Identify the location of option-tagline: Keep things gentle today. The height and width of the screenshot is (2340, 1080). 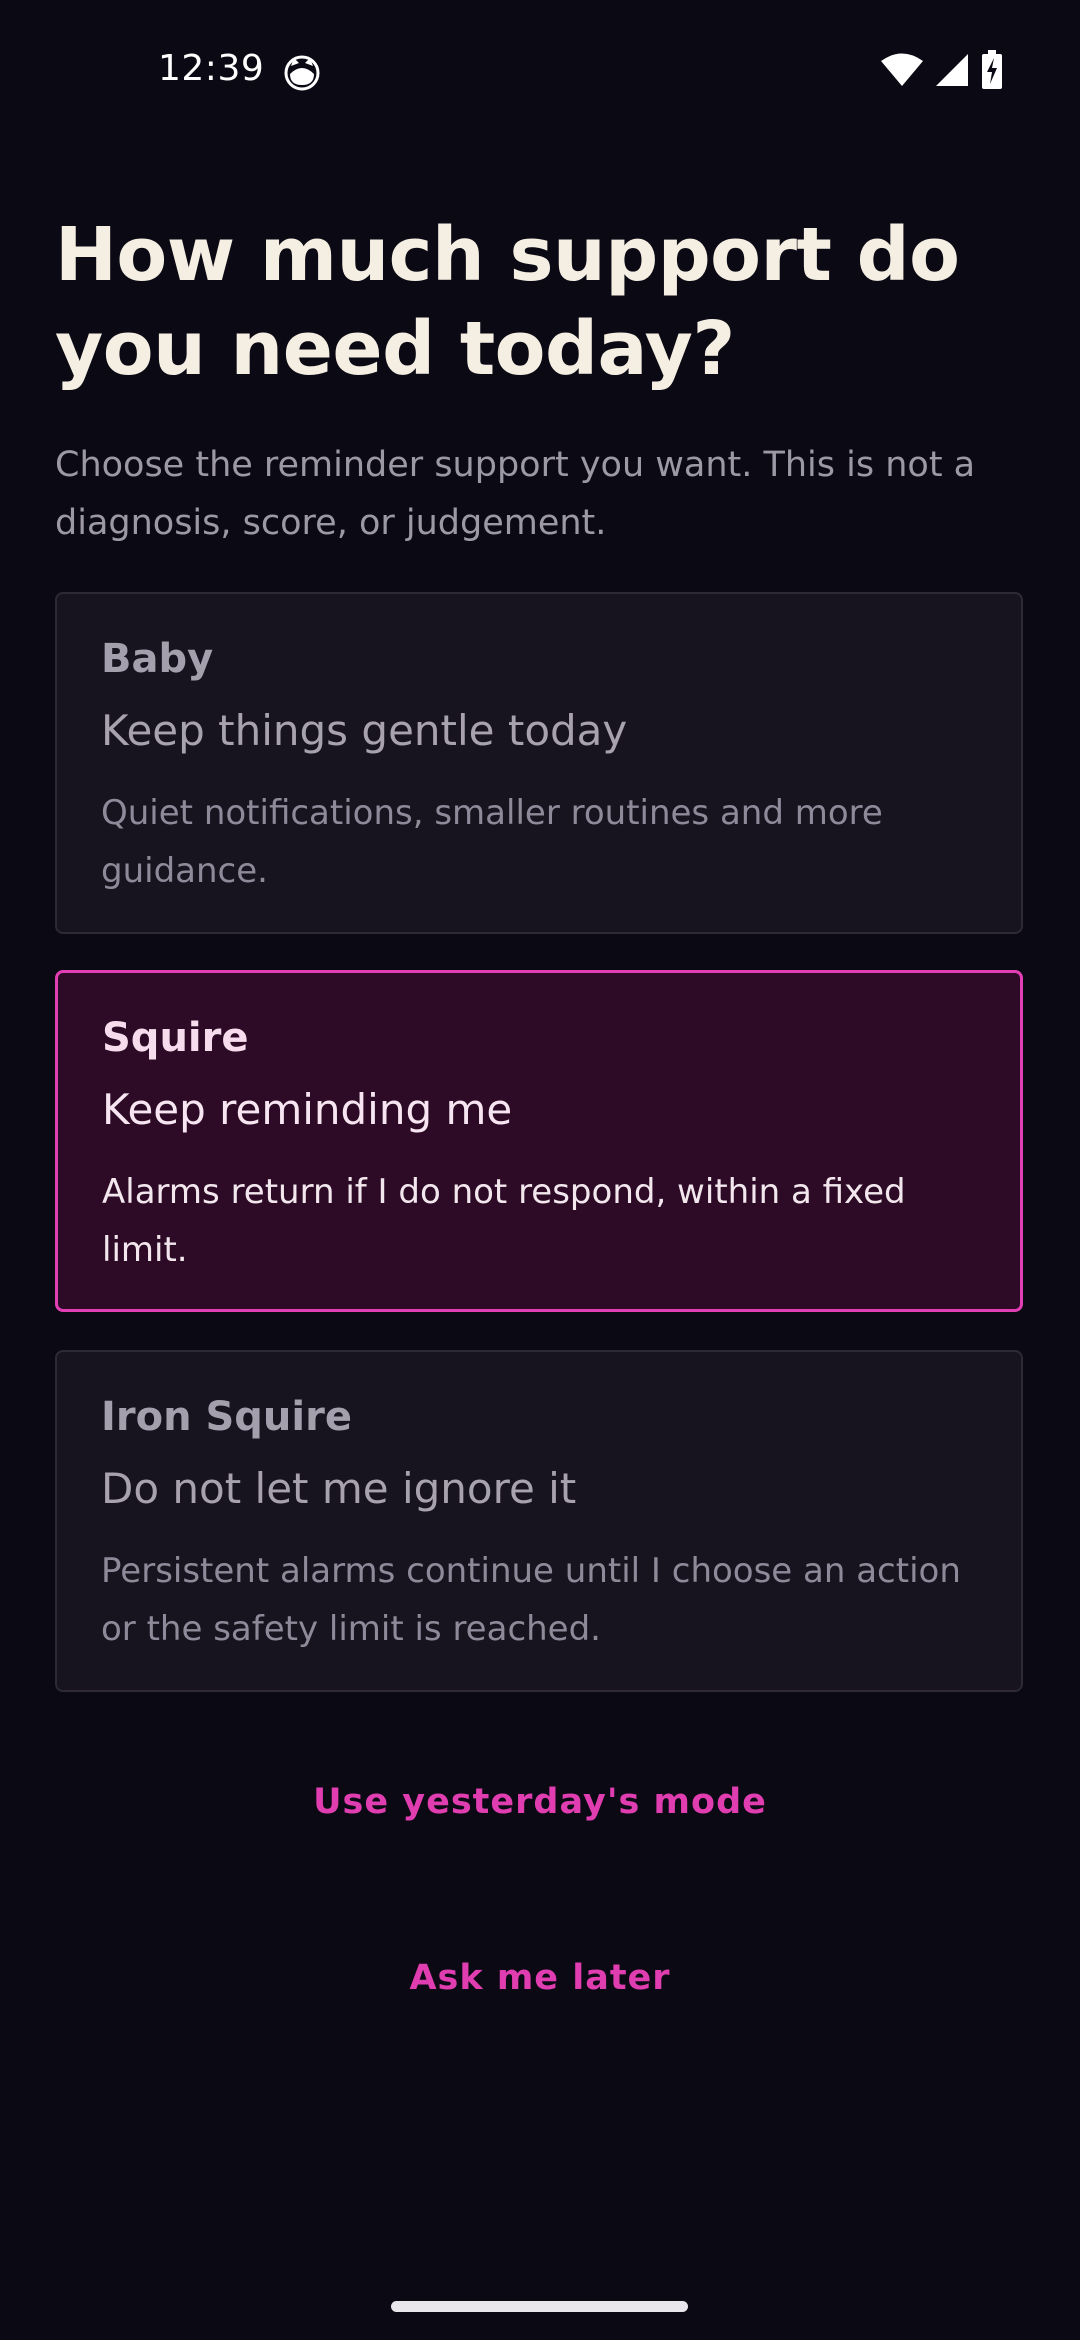
(364, 730).